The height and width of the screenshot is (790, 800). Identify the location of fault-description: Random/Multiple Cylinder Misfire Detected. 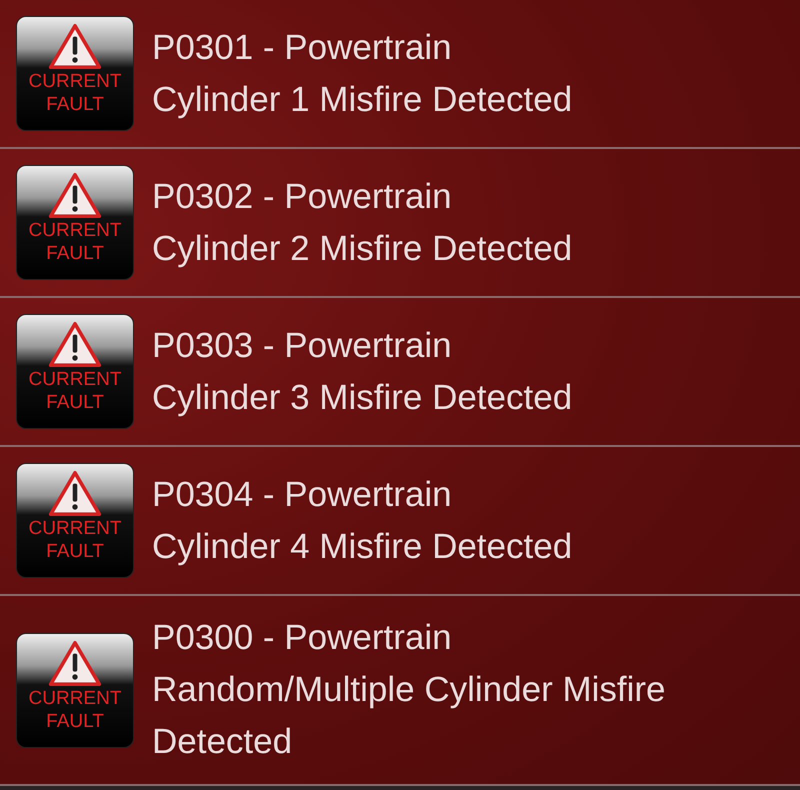
(409, 716).